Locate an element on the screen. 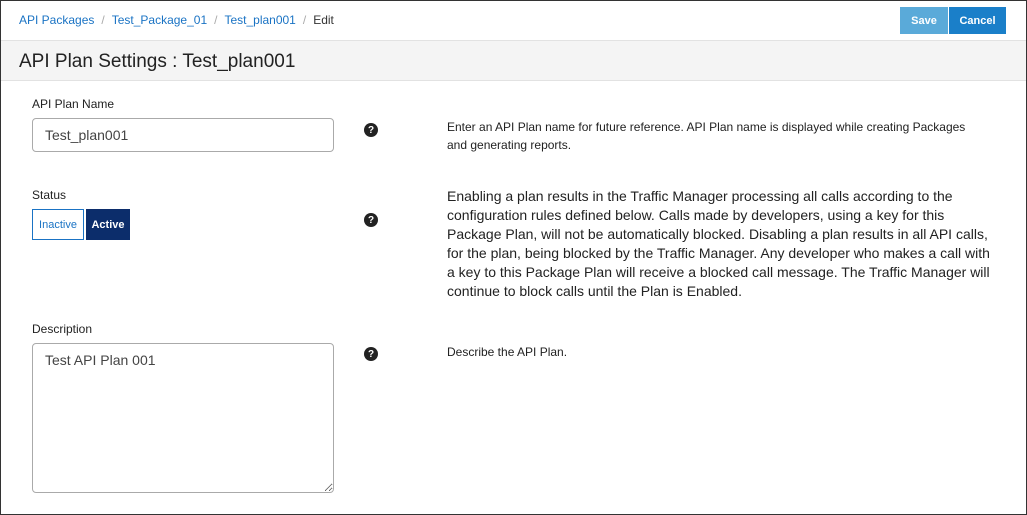 This screenshot has height=515, width=1027. breadcrumb-current: Edit is located at coordinates (323, 20).